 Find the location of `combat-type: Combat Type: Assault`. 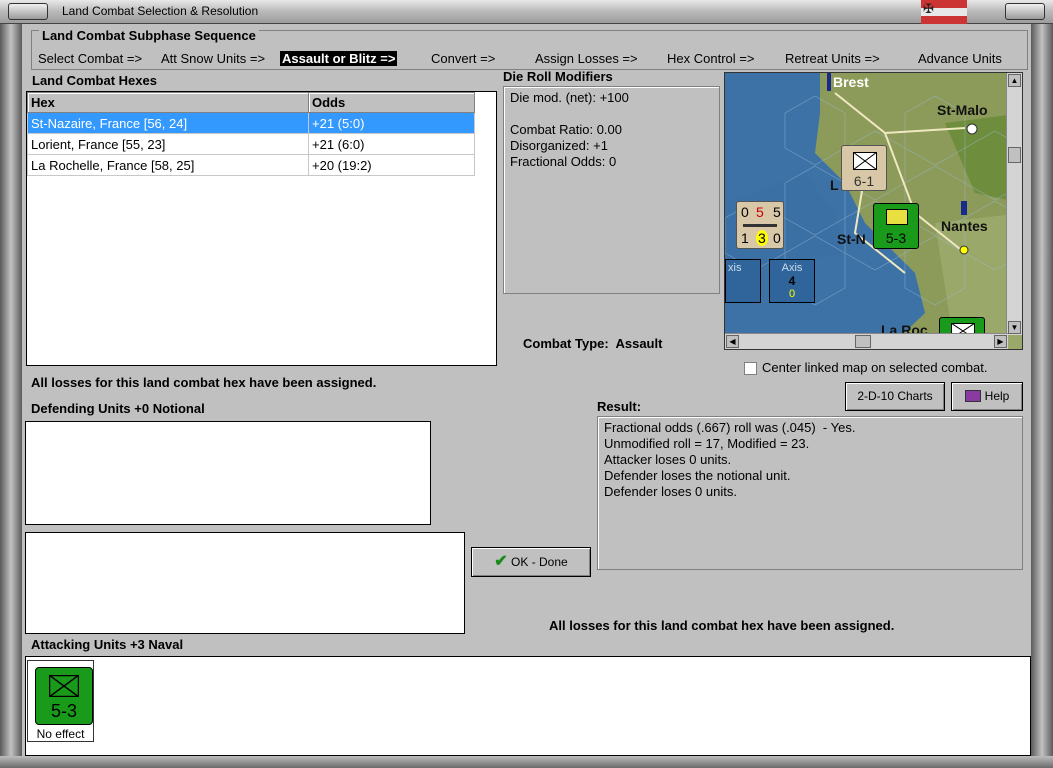

combat-type: Combat Type: Assault is located at coordinates (592, 343).